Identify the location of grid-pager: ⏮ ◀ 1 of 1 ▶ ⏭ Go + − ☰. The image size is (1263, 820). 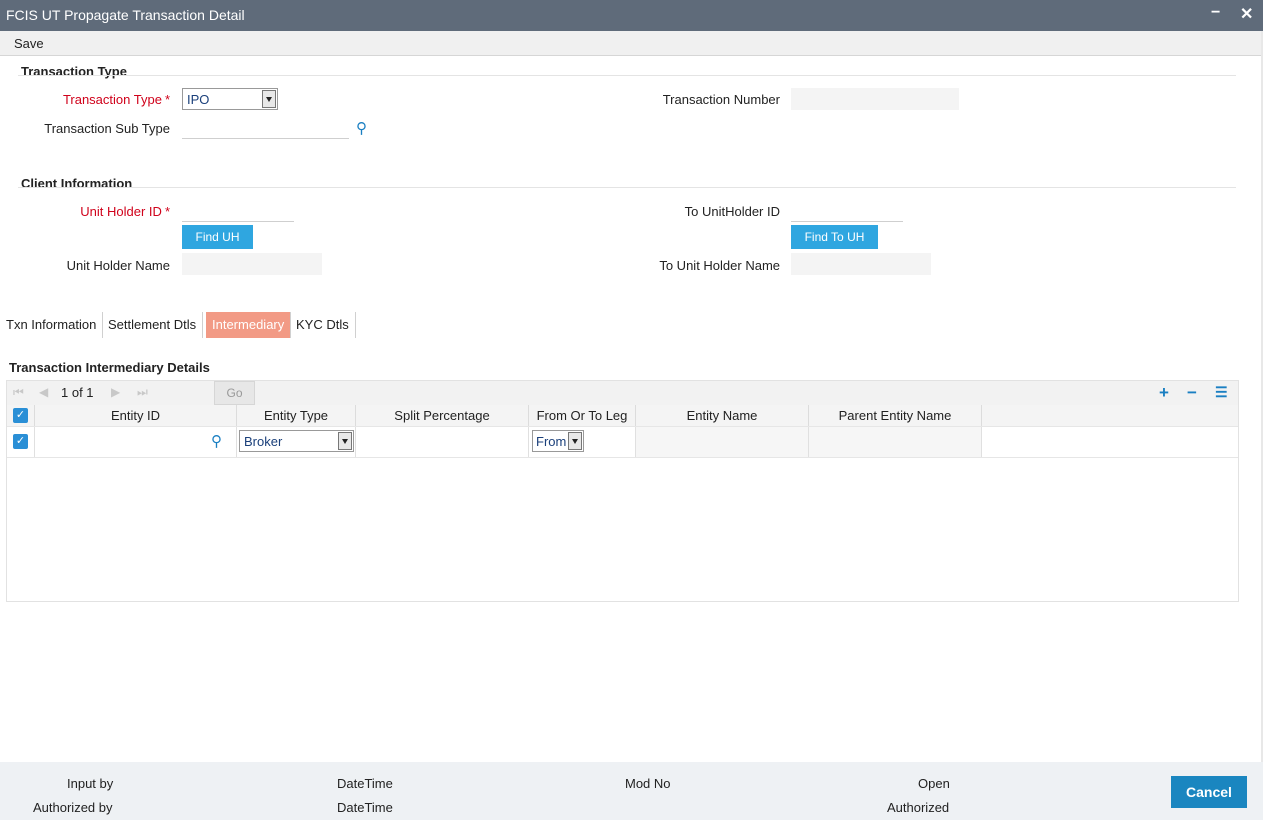
(622, 393).